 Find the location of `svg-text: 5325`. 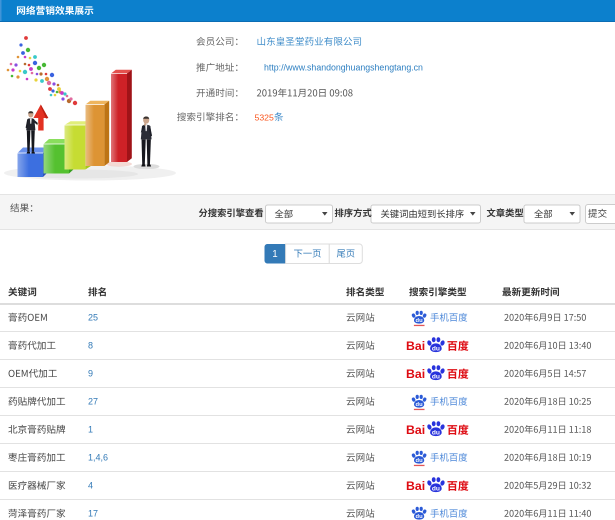

svg-text: 5325 is located at coordinates (264, 117).